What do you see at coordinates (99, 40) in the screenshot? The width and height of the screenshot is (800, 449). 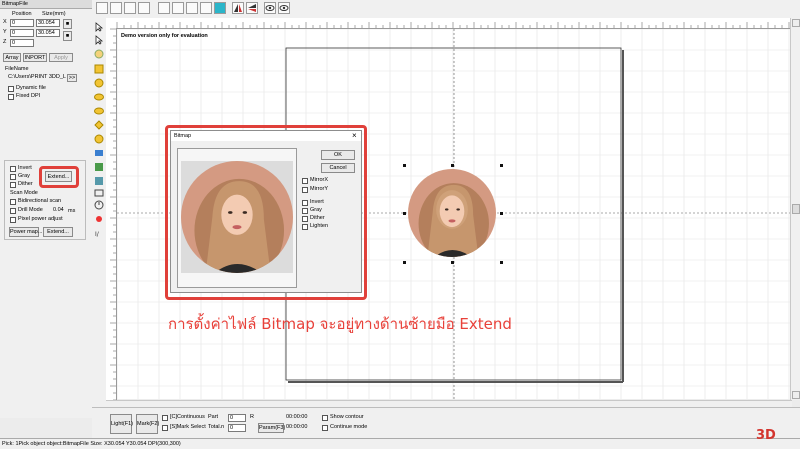 I see `node-pointer-icon` at bounding box center [99, 40].